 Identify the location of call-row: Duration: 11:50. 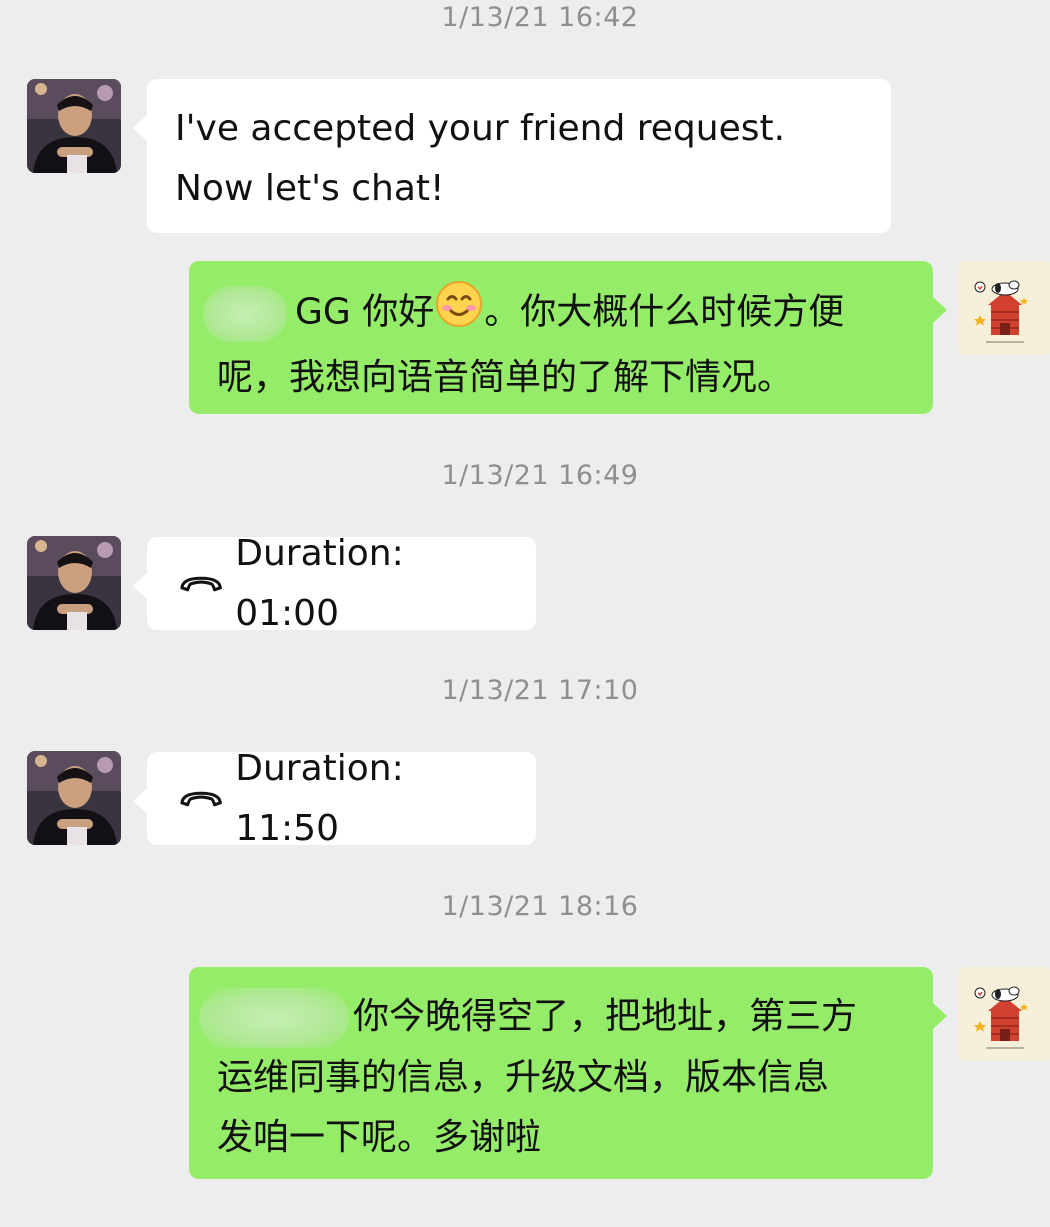
(343, 798).